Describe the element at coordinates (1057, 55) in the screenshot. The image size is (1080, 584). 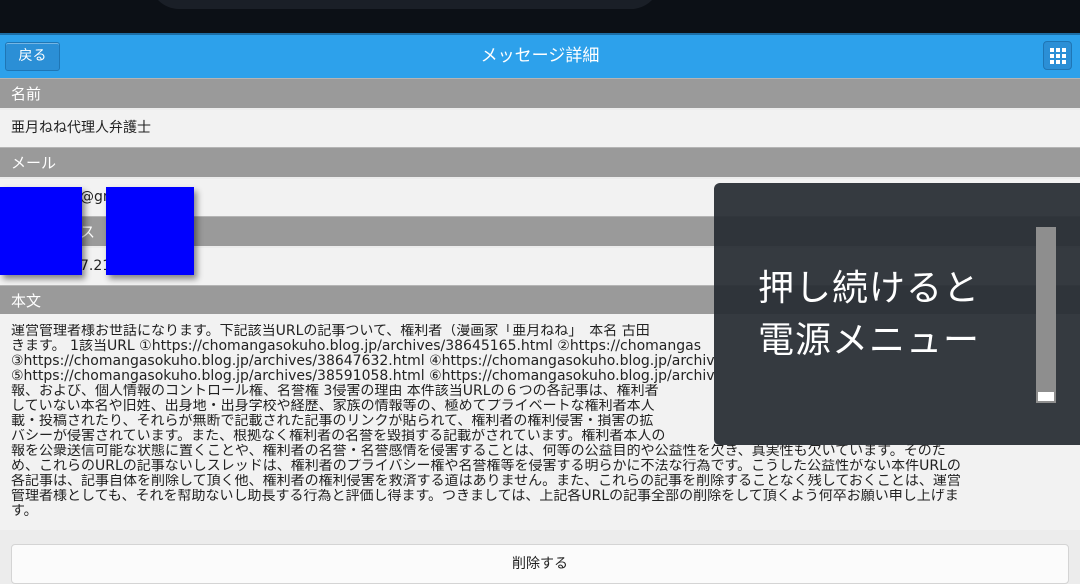
I see `grid-icon` at that location.